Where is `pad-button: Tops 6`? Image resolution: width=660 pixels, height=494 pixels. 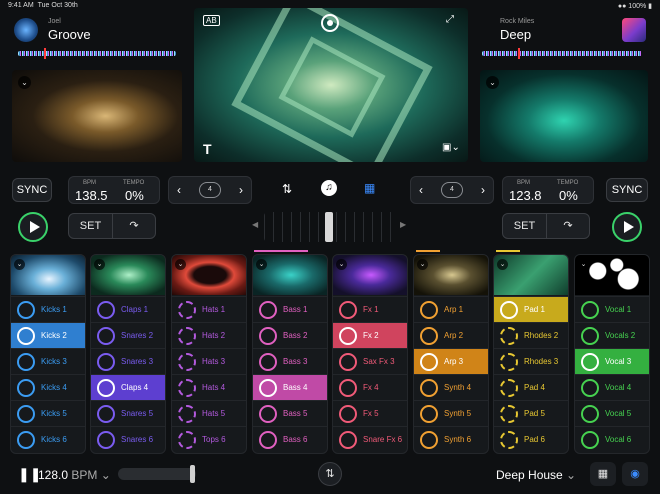 pad-button: Tops 6 is located at coordinates (209, 439).